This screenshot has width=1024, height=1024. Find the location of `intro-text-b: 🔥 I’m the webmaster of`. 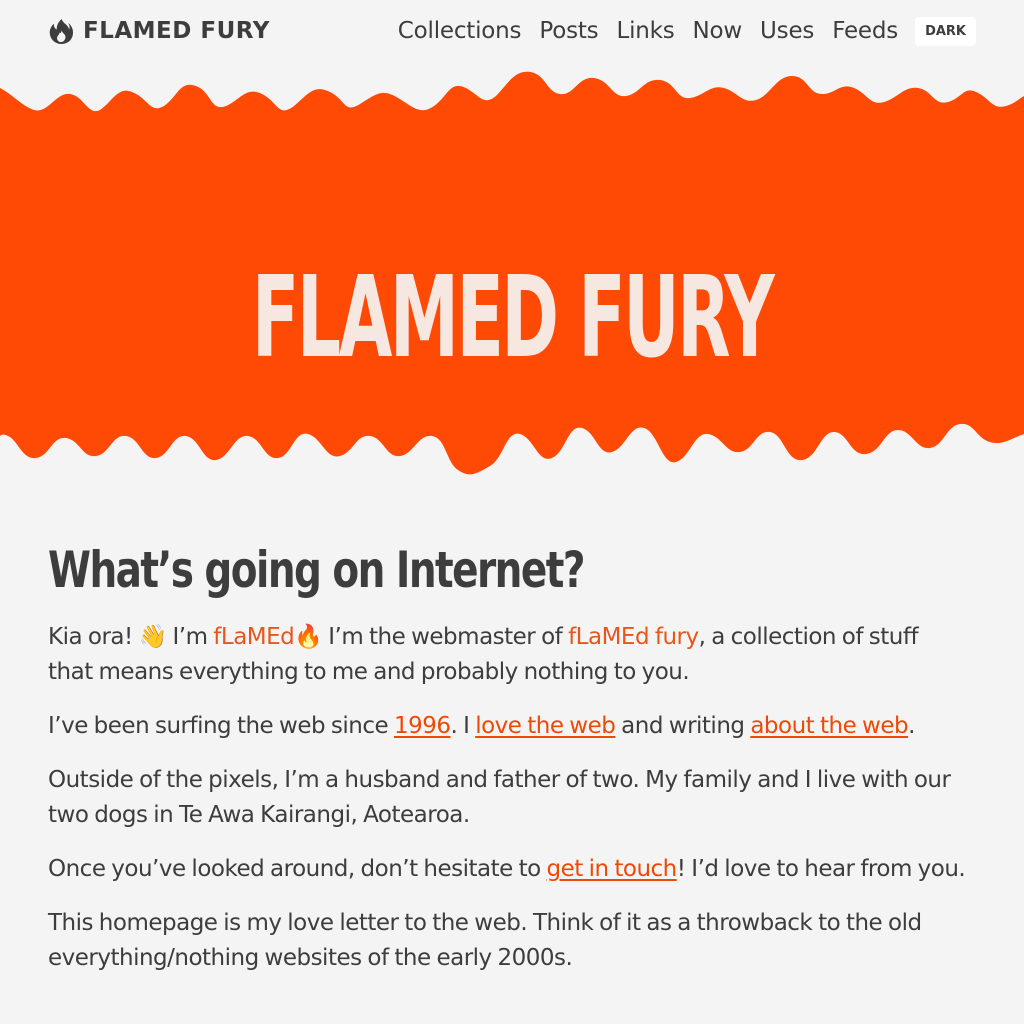

intro-text-b: 🔥 I’m the webmaster of is located at coordinates (431, 637).